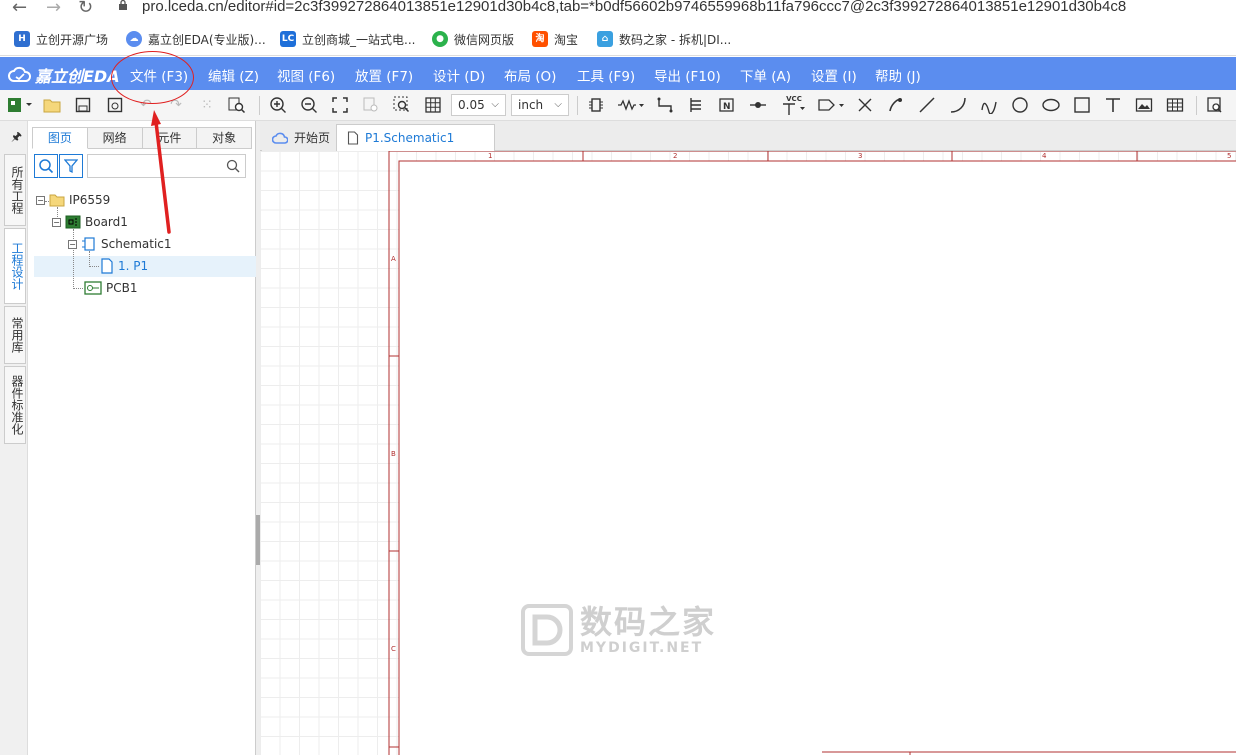 The image size is (1236, 755). Describe the element at coordinates (1051, 105) in the screenshot. I see `ellipse-icon` at that location.